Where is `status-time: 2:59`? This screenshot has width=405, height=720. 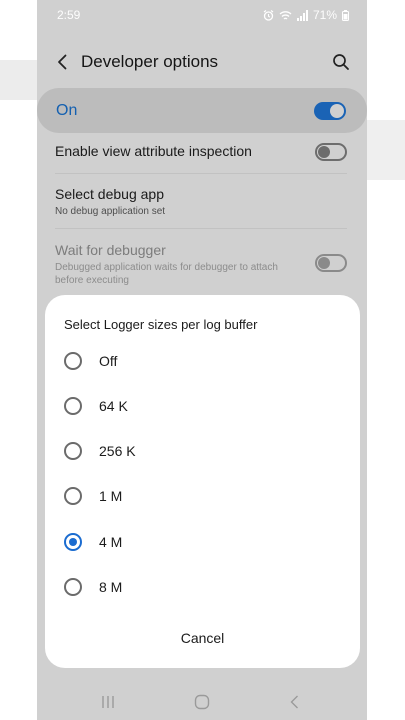 status-time: 2:59 is located at coordinates (69, 15).